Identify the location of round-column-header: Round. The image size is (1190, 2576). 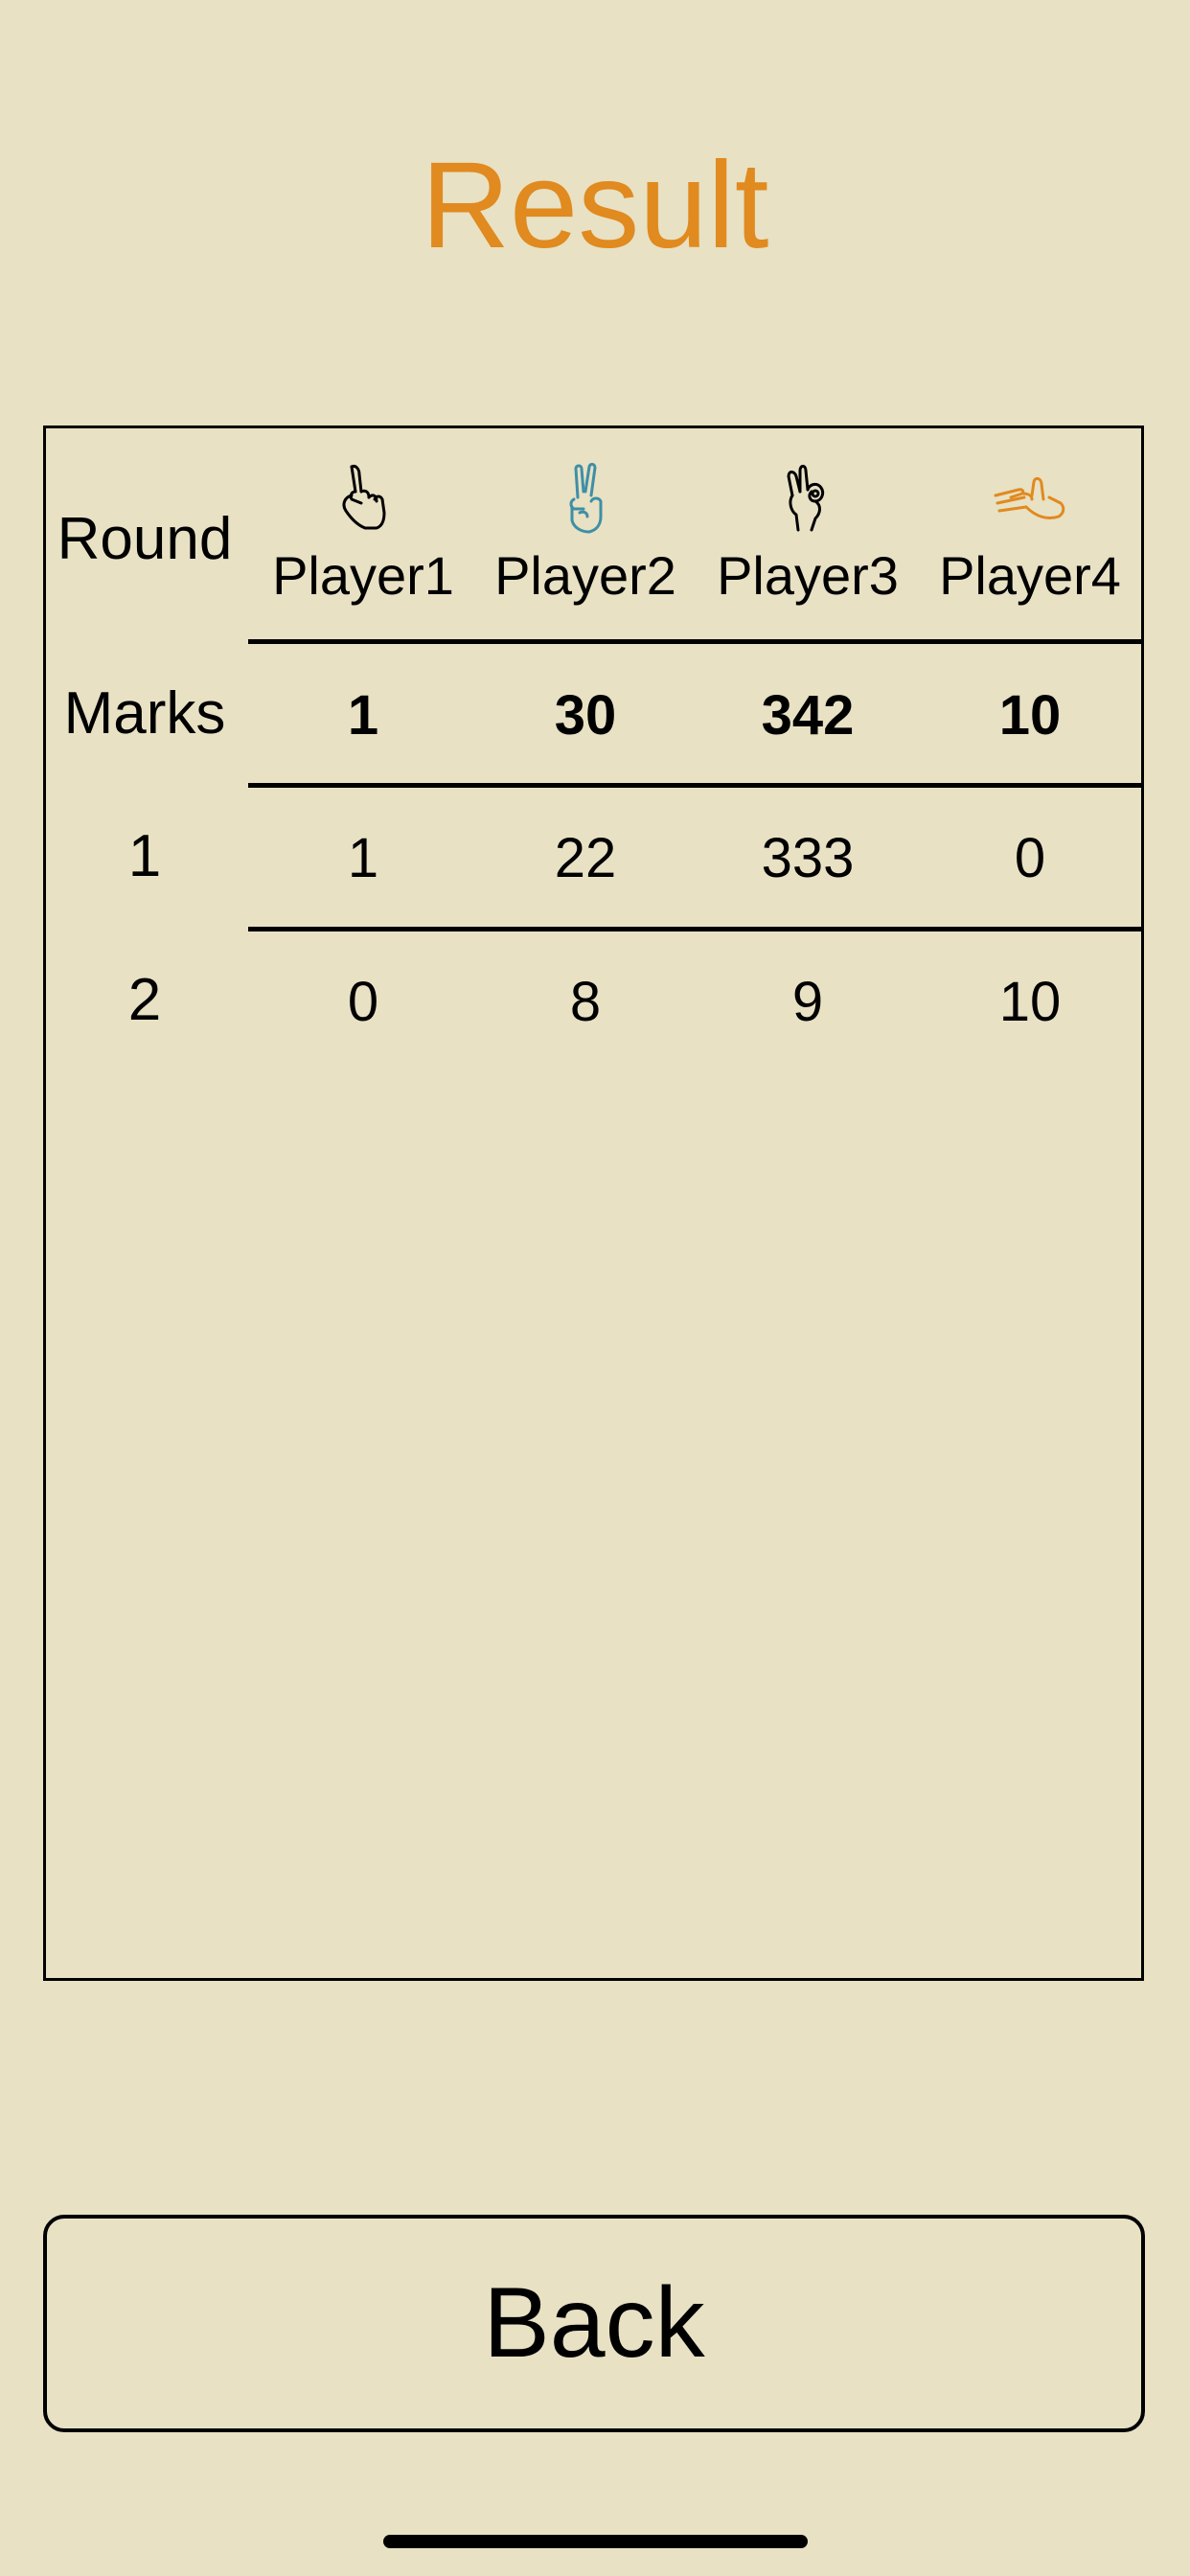
(145, 539).